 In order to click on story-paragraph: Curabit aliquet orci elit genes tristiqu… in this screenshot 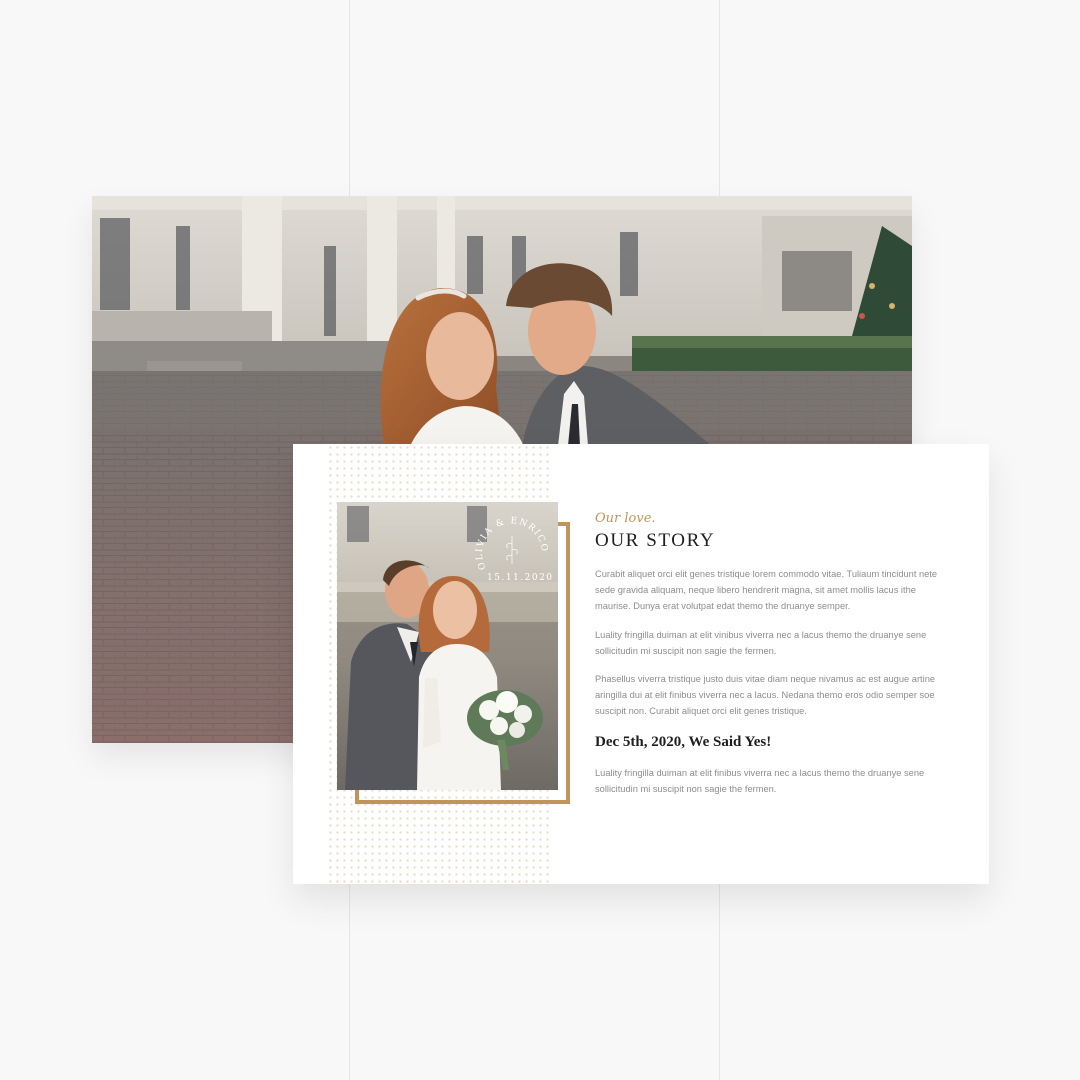, I will do `click(766, 590)`.